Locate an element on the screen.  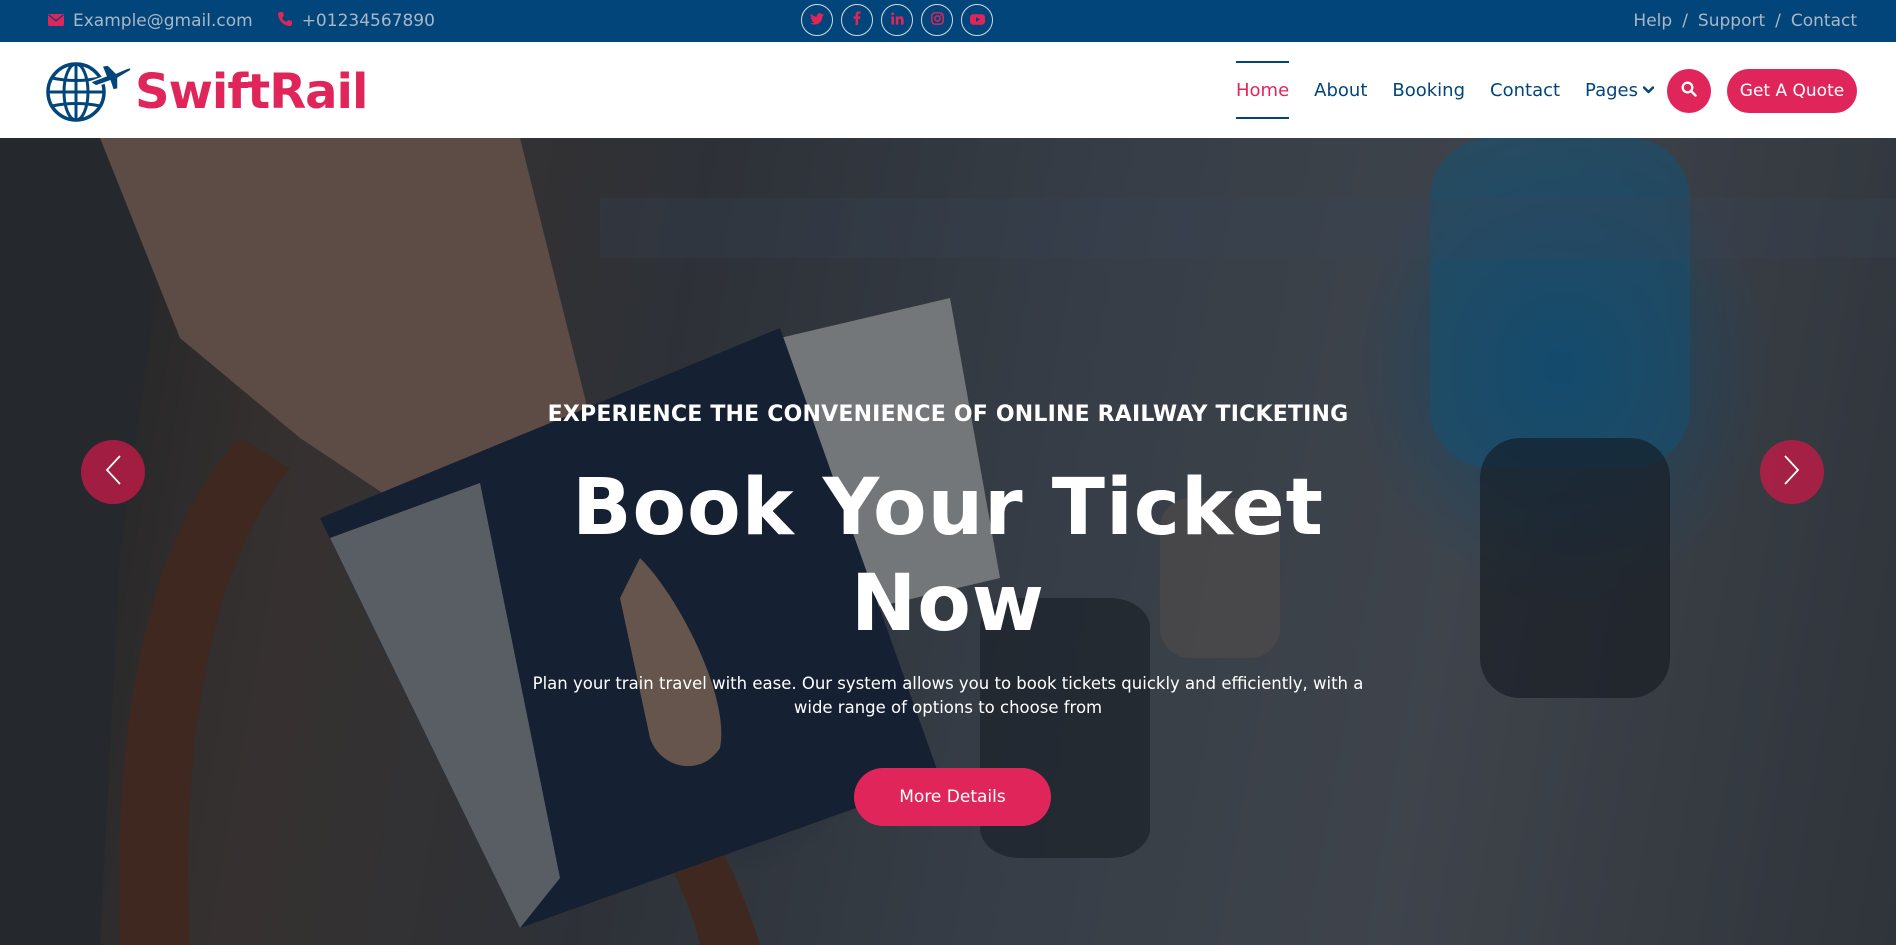
facebook-icon is located at coordinates (857, 20).